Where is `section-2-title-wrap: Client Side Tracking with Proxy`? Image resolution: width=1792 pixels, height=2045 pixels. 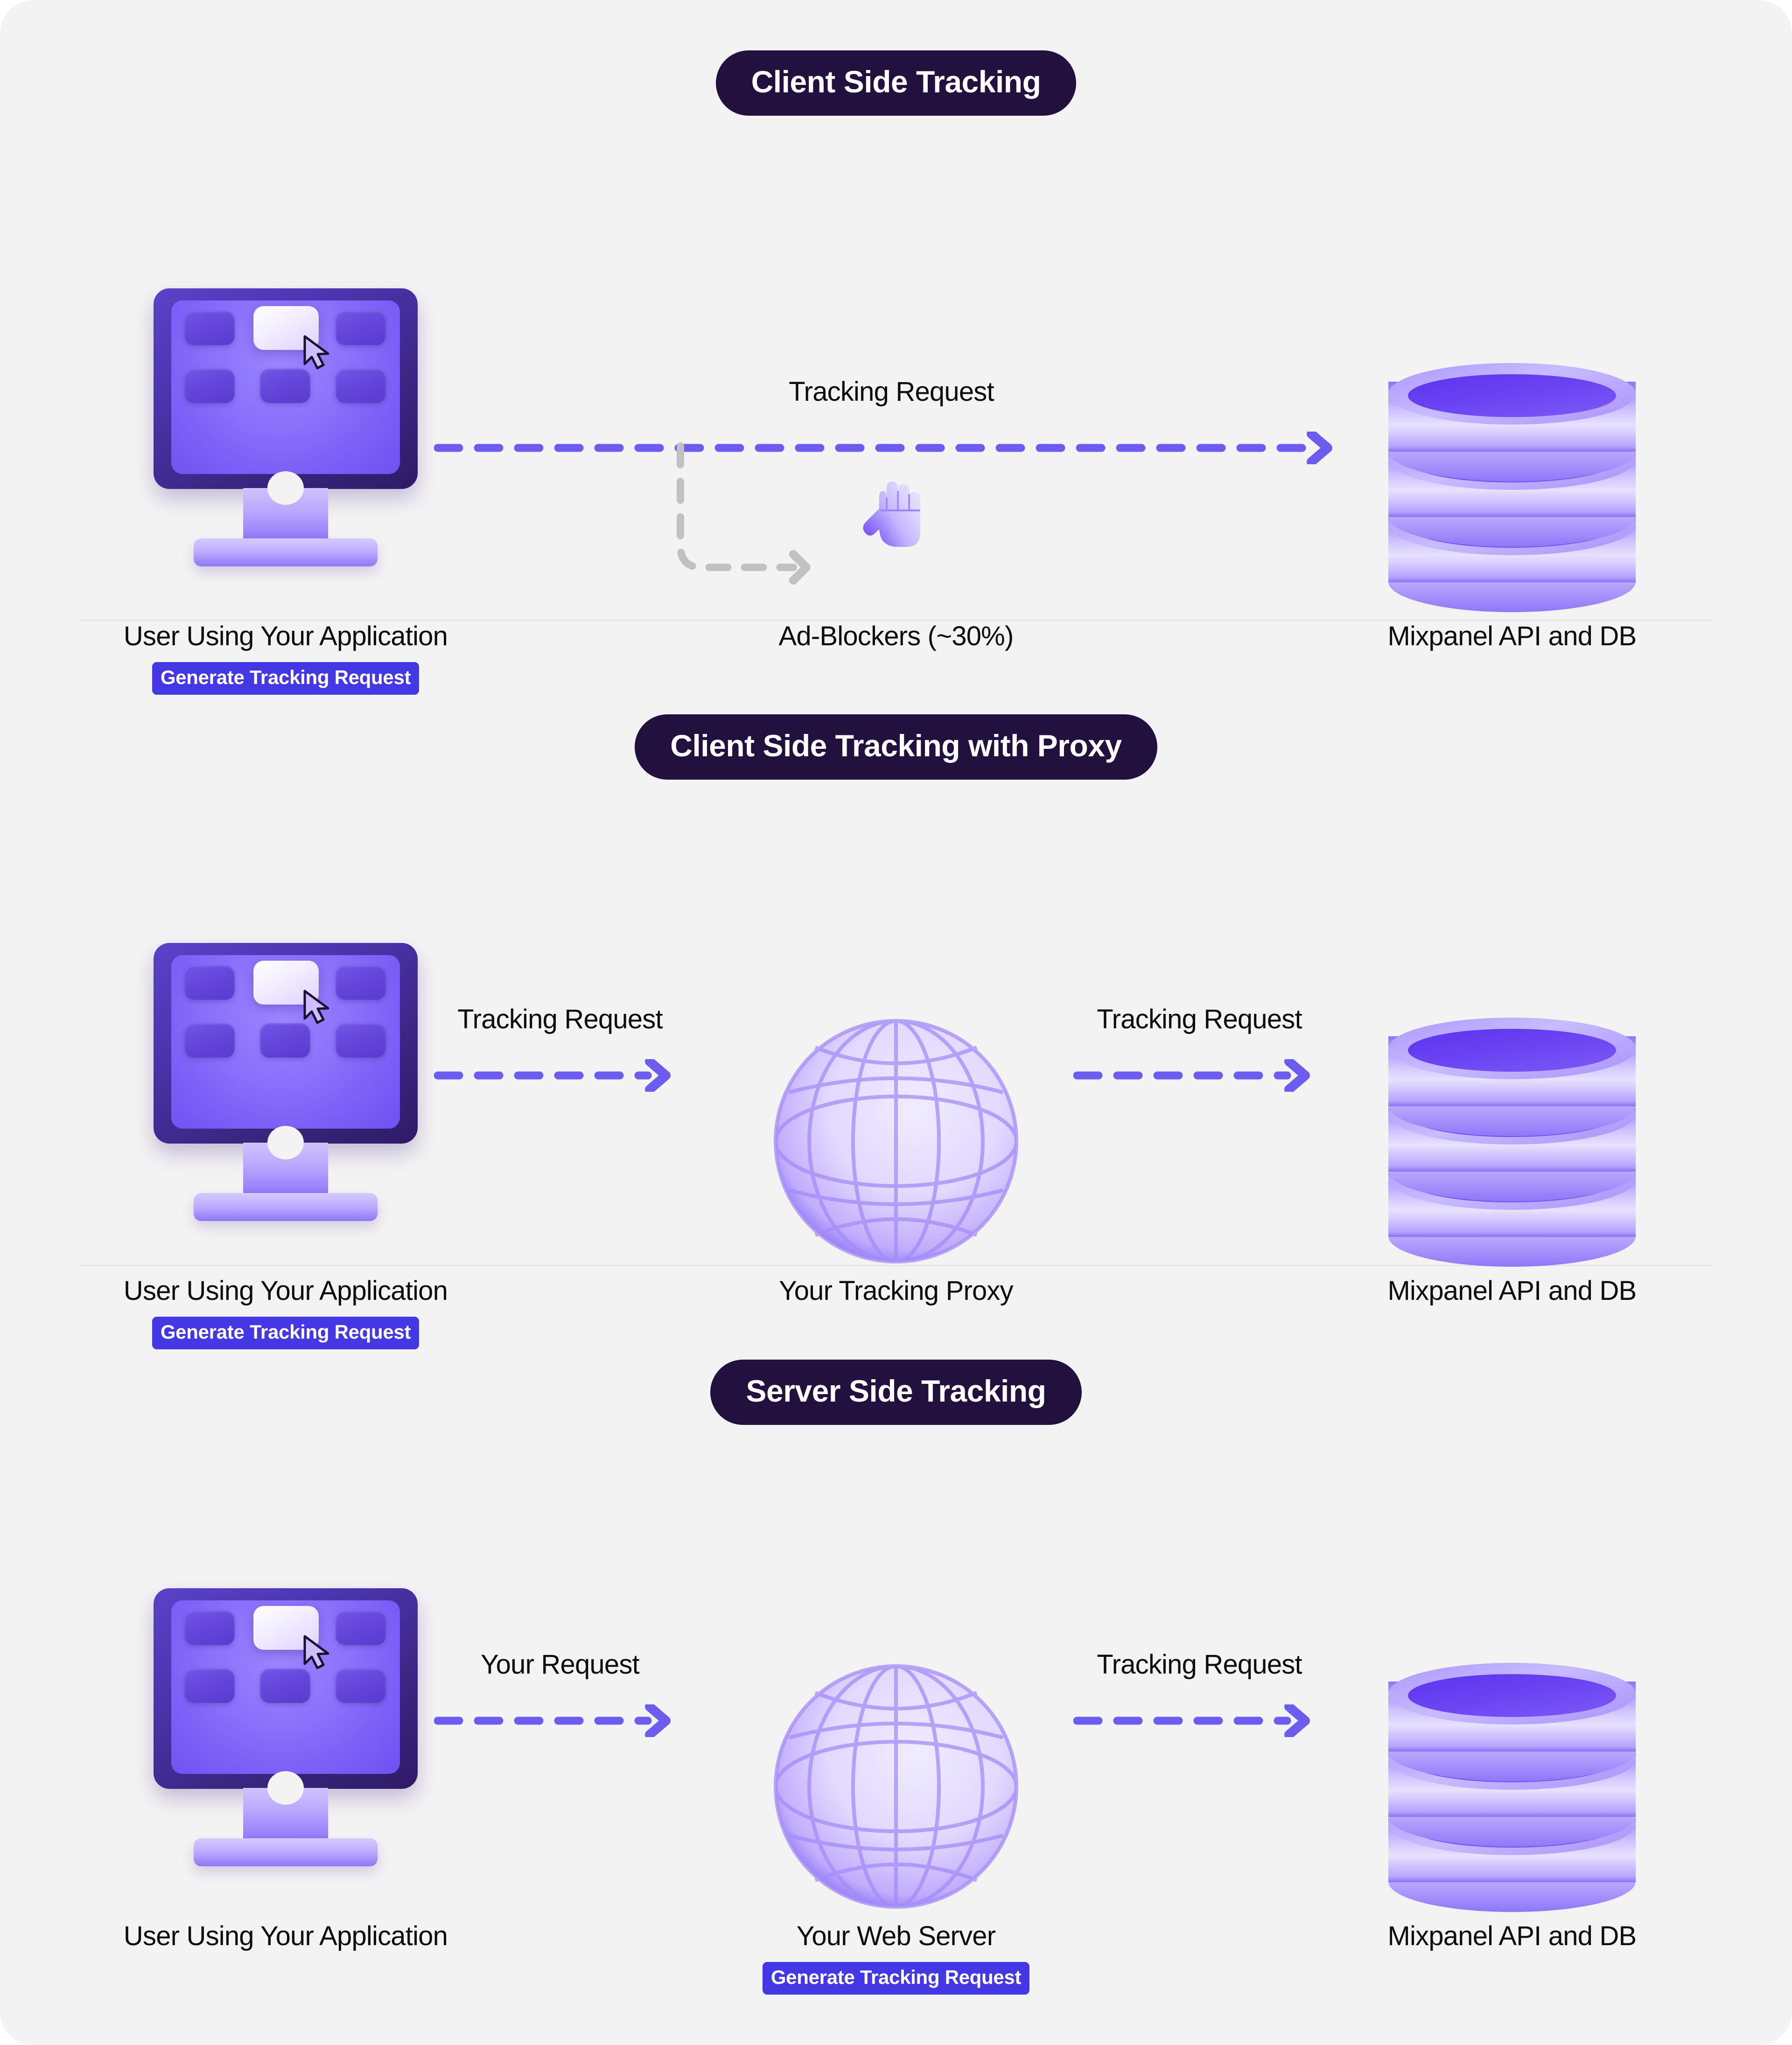 section-2-title-wrap: Client Side Tracking with Proxy is located at coordinates (896, 747).